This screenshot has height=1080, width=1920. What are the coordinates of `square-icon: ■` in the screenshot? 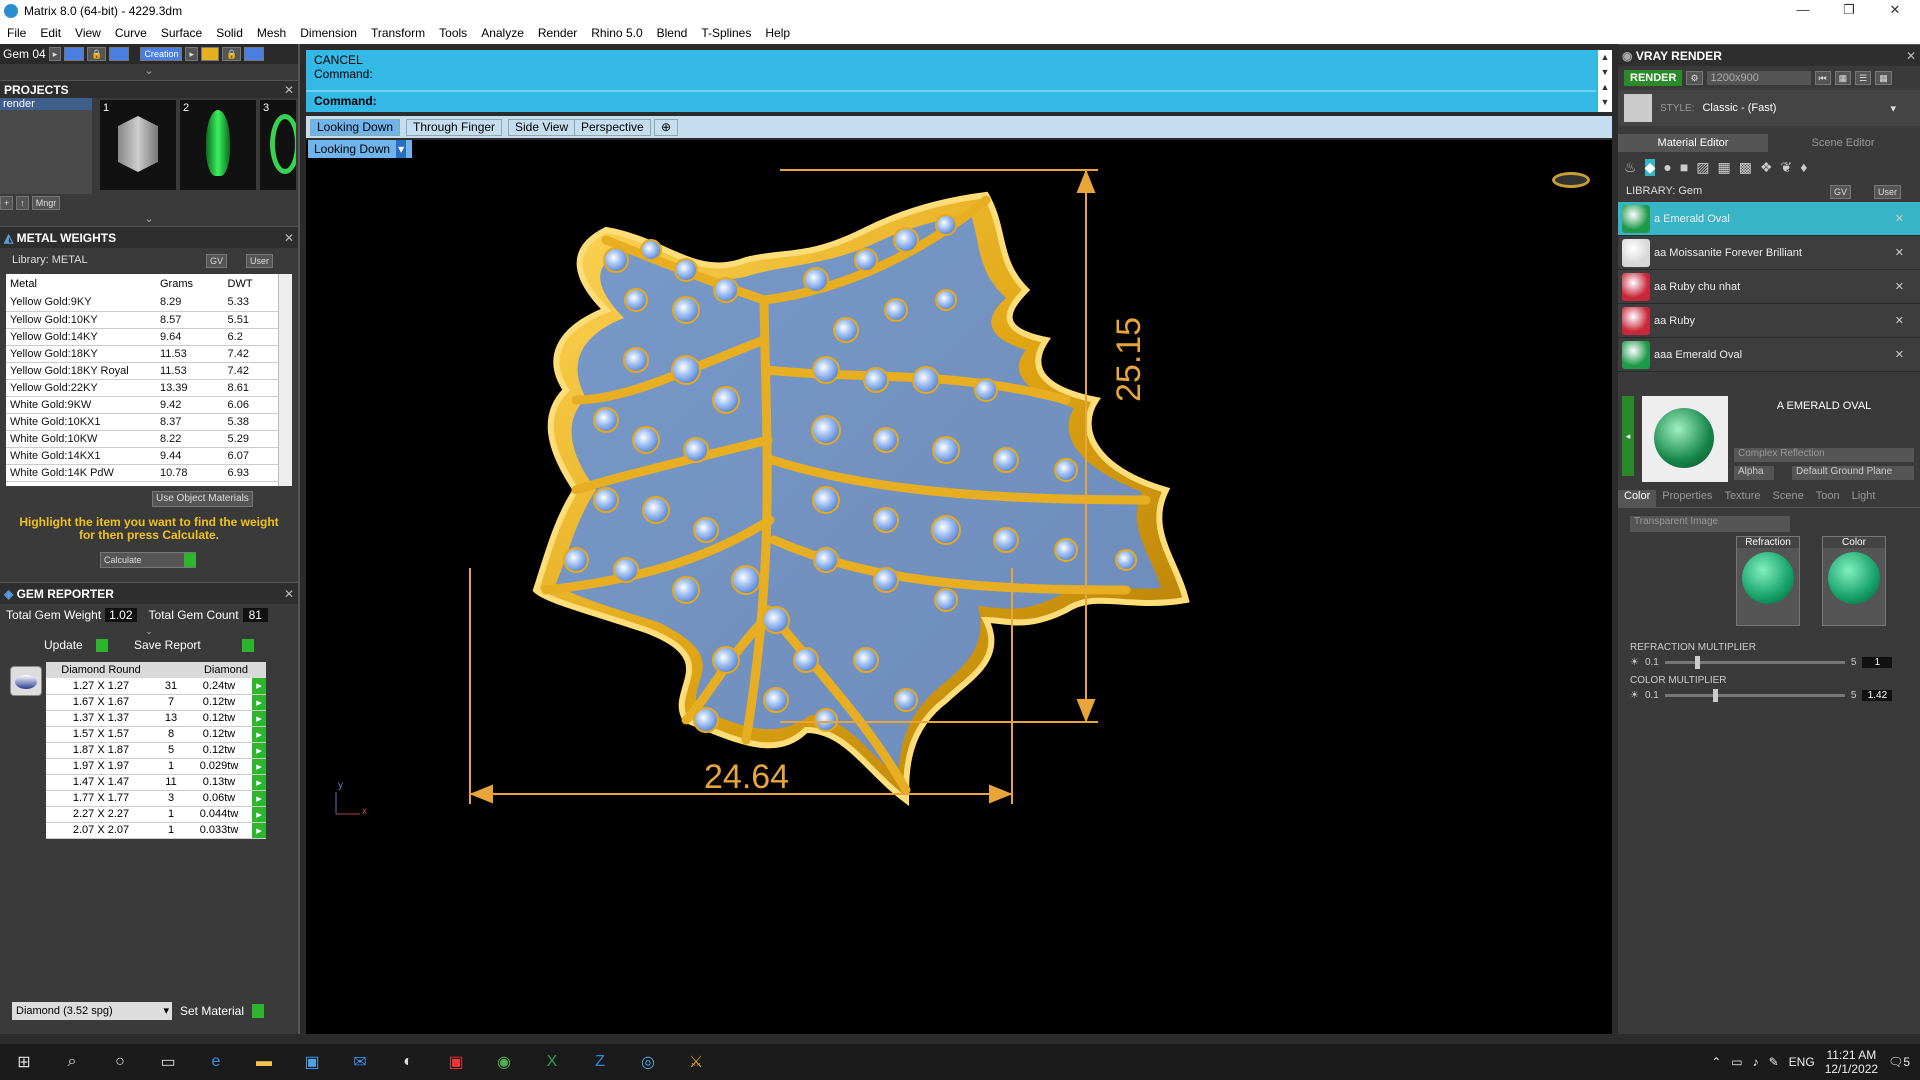 It's located at (1684, 167).